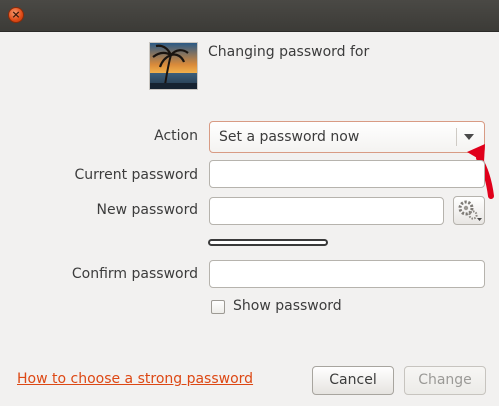 This screenshot has width=499, height=406. Describe the element at coordinates (289, 137) in the screenshot. I see `action-combobox-value: Set a password now` at that location.